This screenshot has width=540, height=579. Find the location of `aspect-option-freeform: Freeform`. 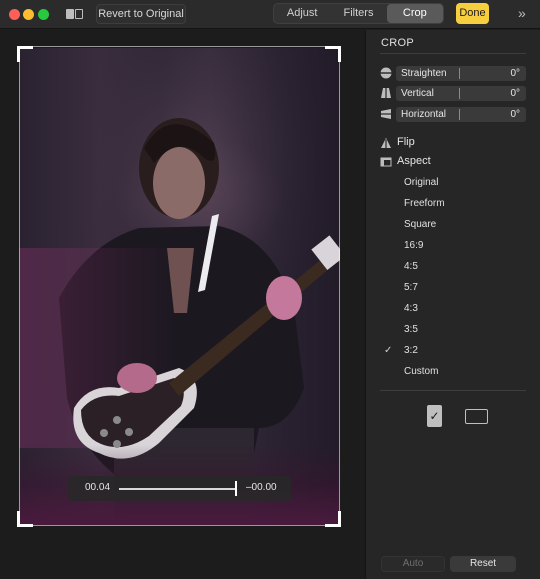

aspect-option-freeform: Freeform is located at coordinates (424, 203).